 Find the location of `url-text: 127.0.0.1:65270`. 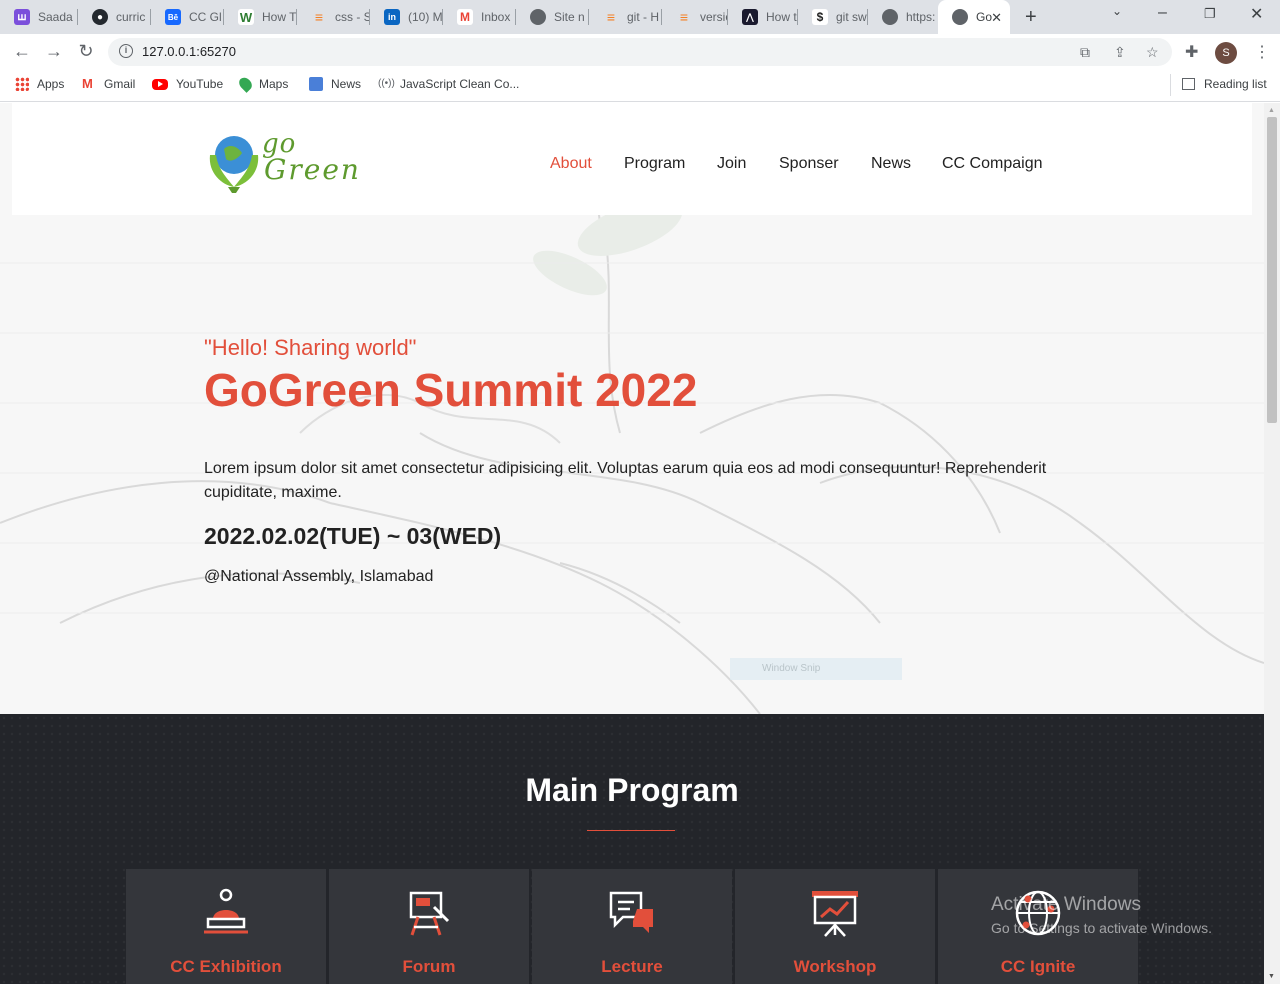

url-text: 127.0.0.1:65270 is located at coordinates (189, 51).